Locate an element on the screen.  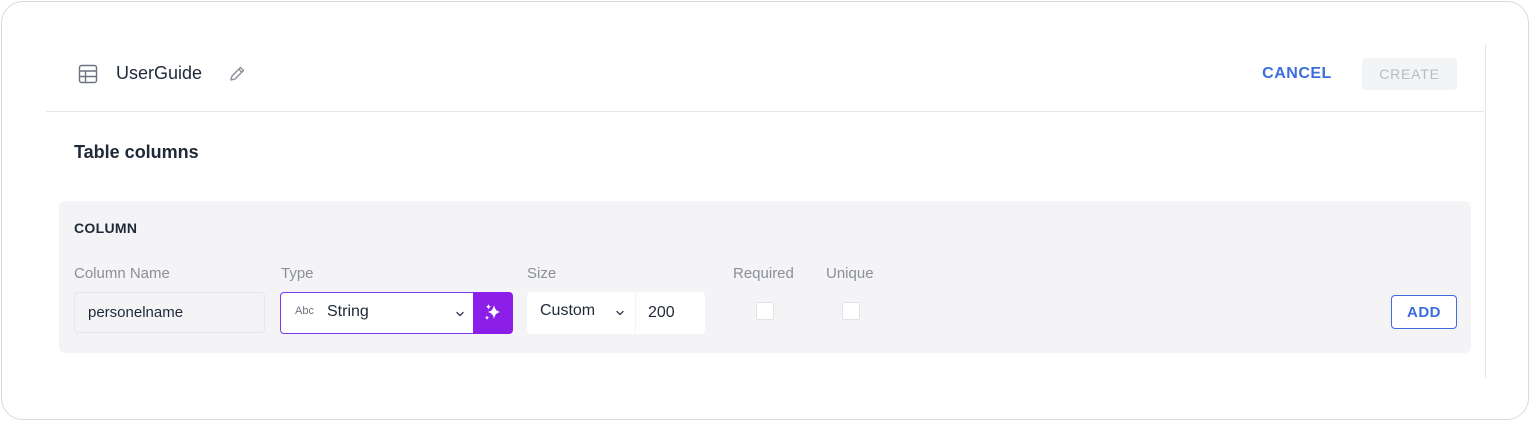
required-checkbox is located at coordinates (765, 311).